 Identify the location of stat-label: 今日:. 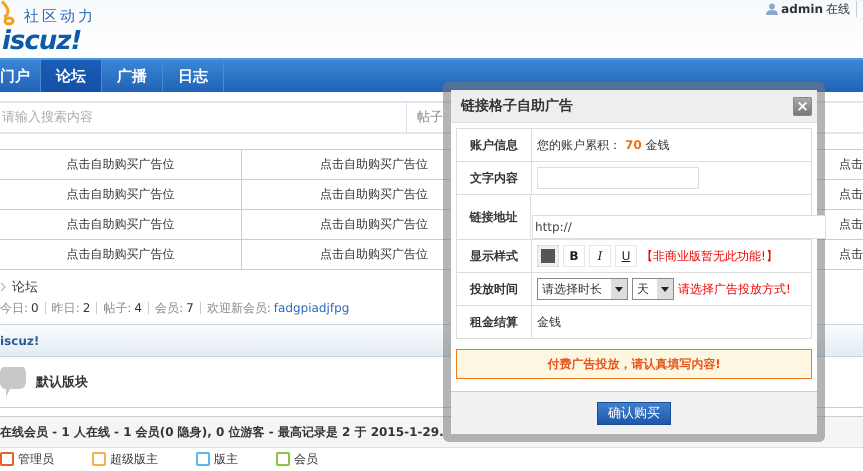
(14, 308).